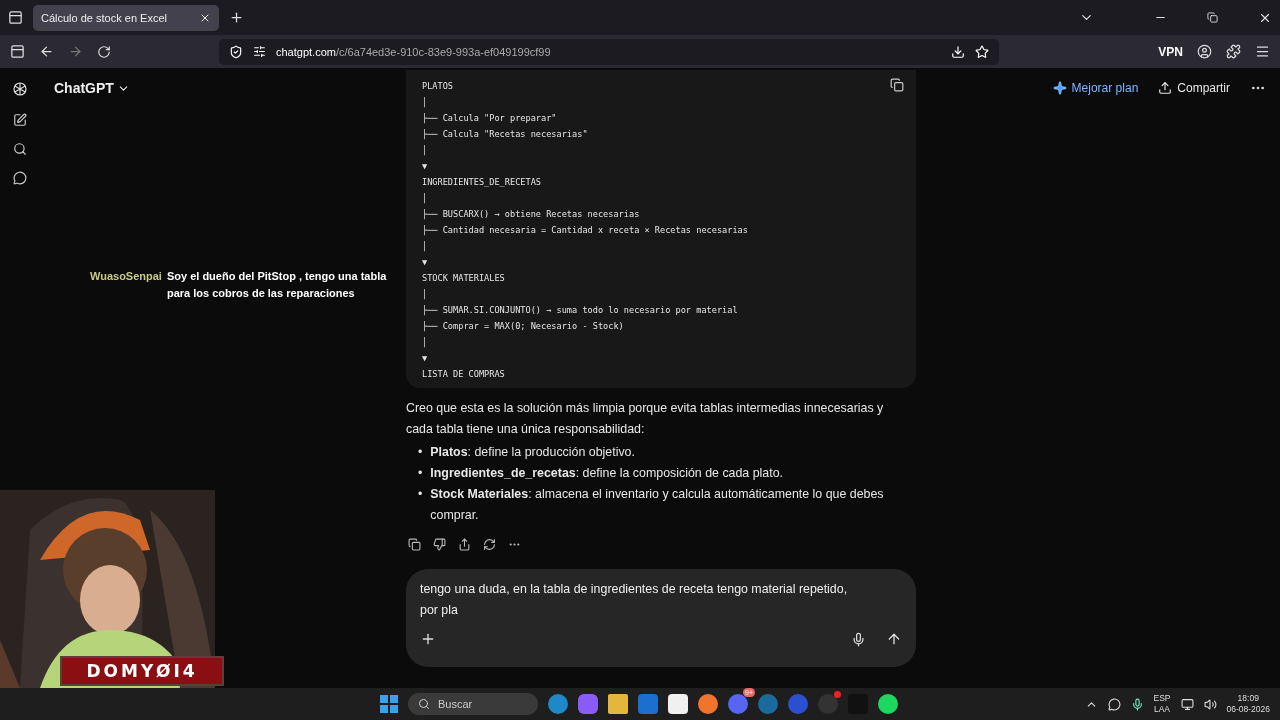 Image resolution: width=1280 pixels, height=720 pixels. What do you see at coordinates (481, 182) in the screenshot?
I see `code-line: INGREDIENTES_DE_RECETAS` at bounding box center [481, 182].